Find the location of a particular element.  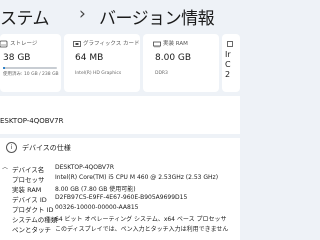

graphics-label: グラフィックス カード is located at coordinates (111, 44).